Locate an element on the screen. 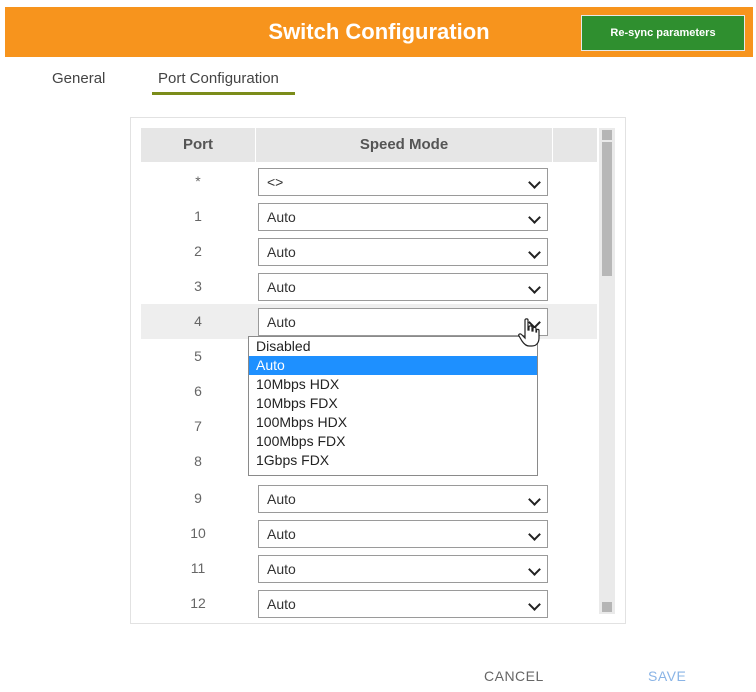 This screenshot has width=756, height=692. port-number: 3 is located at coordinates (198, 286).